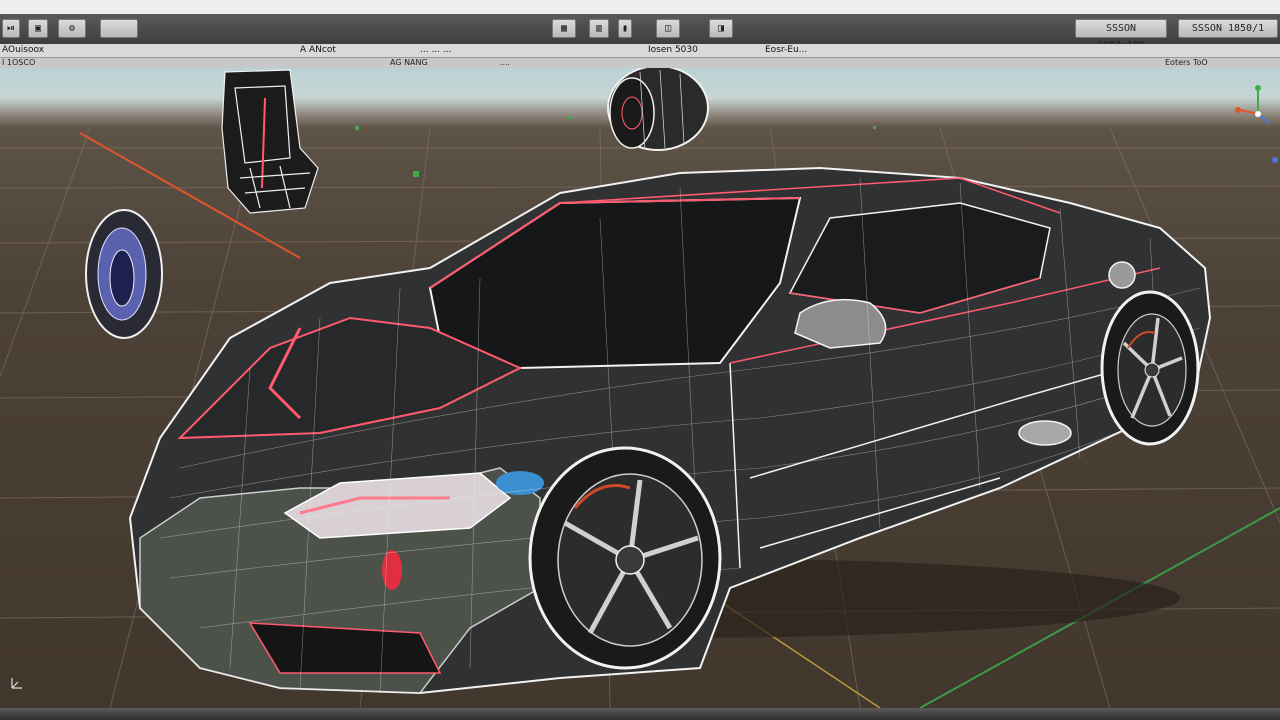 The width and height of the screenshot is (1280, 720). I want to click on toolbar-center-button-4: ◫, so click(668, 28).